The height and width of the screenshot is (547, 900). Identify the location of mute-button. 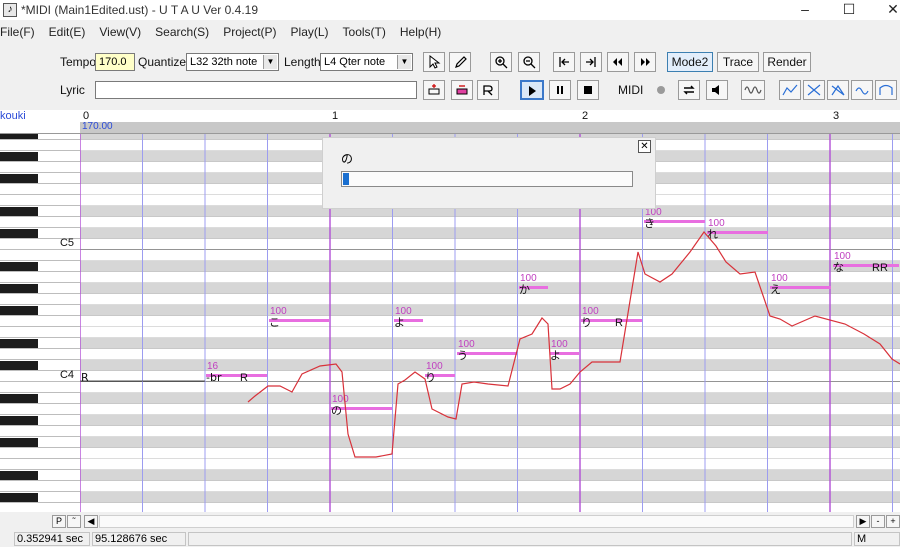
(717, 90).